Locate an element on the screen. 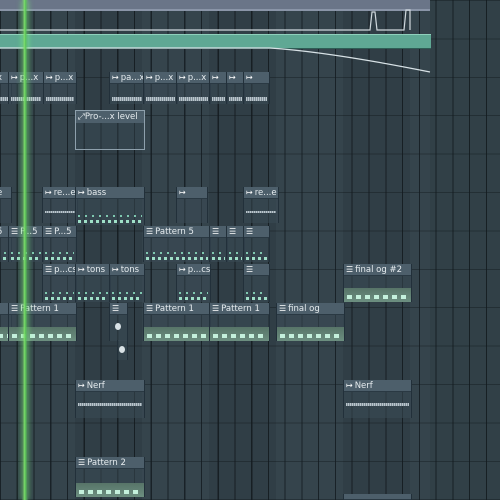  automation-curves is located at coordinates (215, 41).